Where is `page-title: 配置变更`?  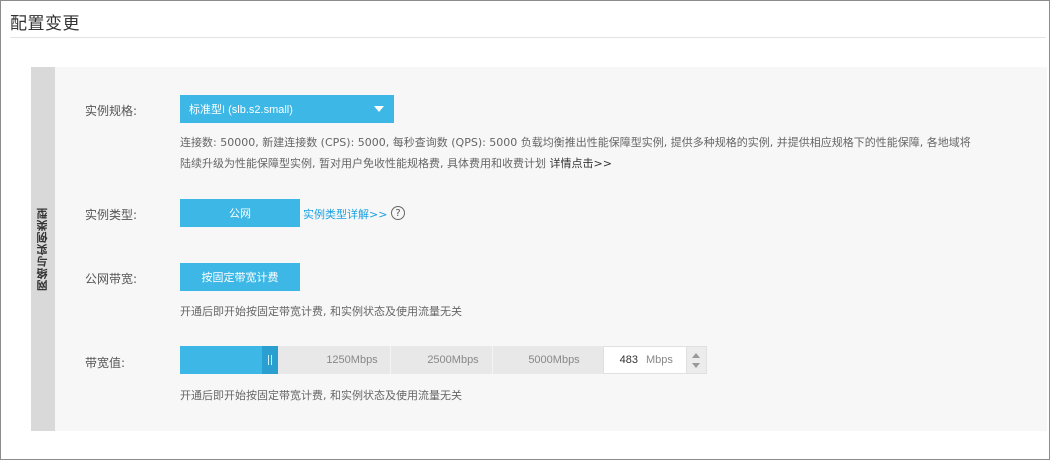
page-title: 配置变更 is located at coordinates (45, 24).